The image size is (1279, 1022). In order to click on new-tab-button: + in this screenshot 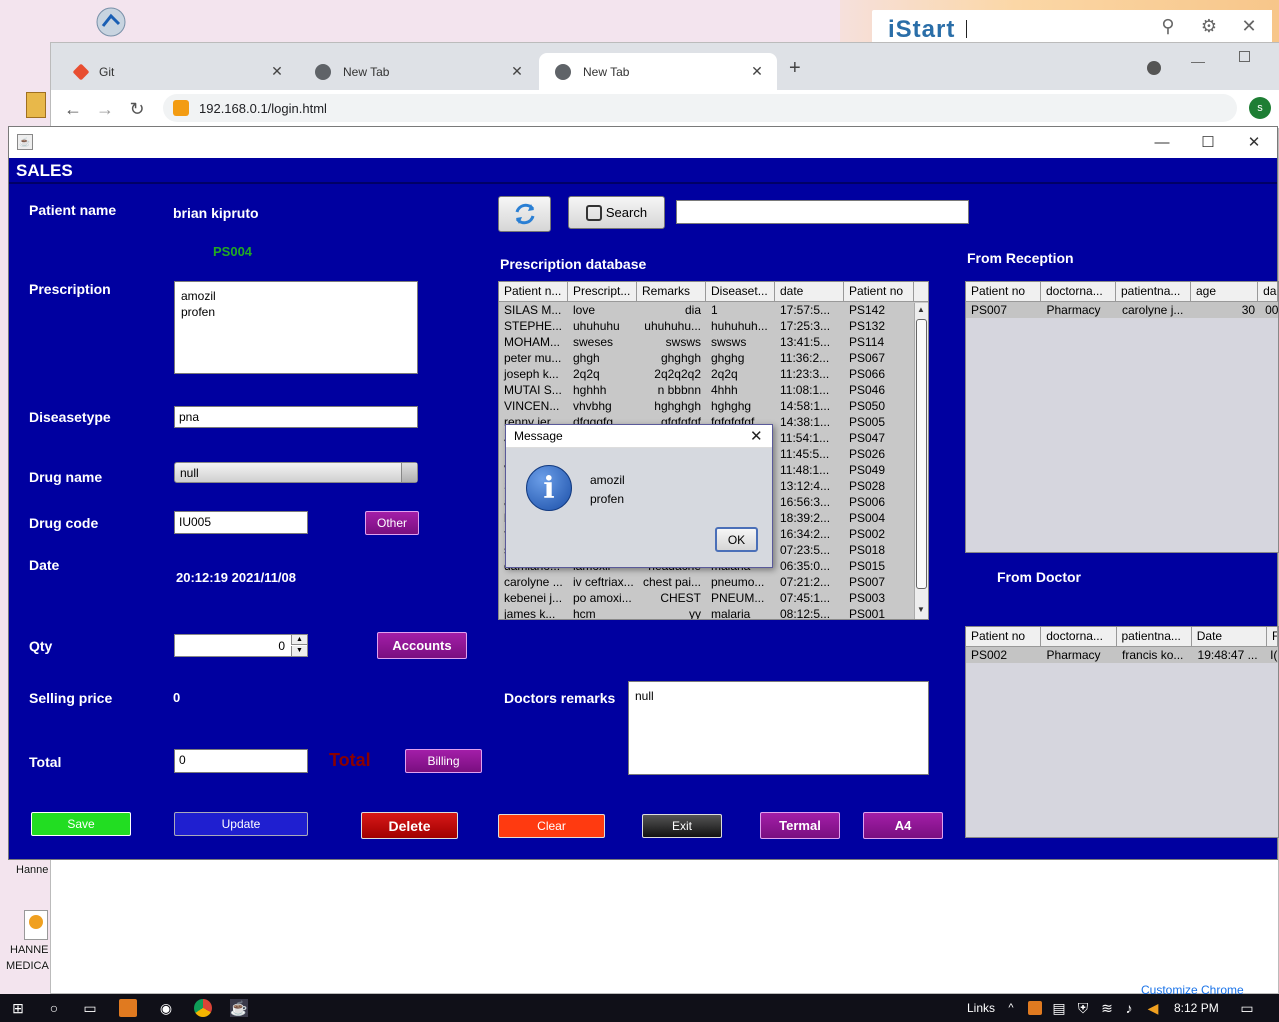, I will do `click(795, 68)`.